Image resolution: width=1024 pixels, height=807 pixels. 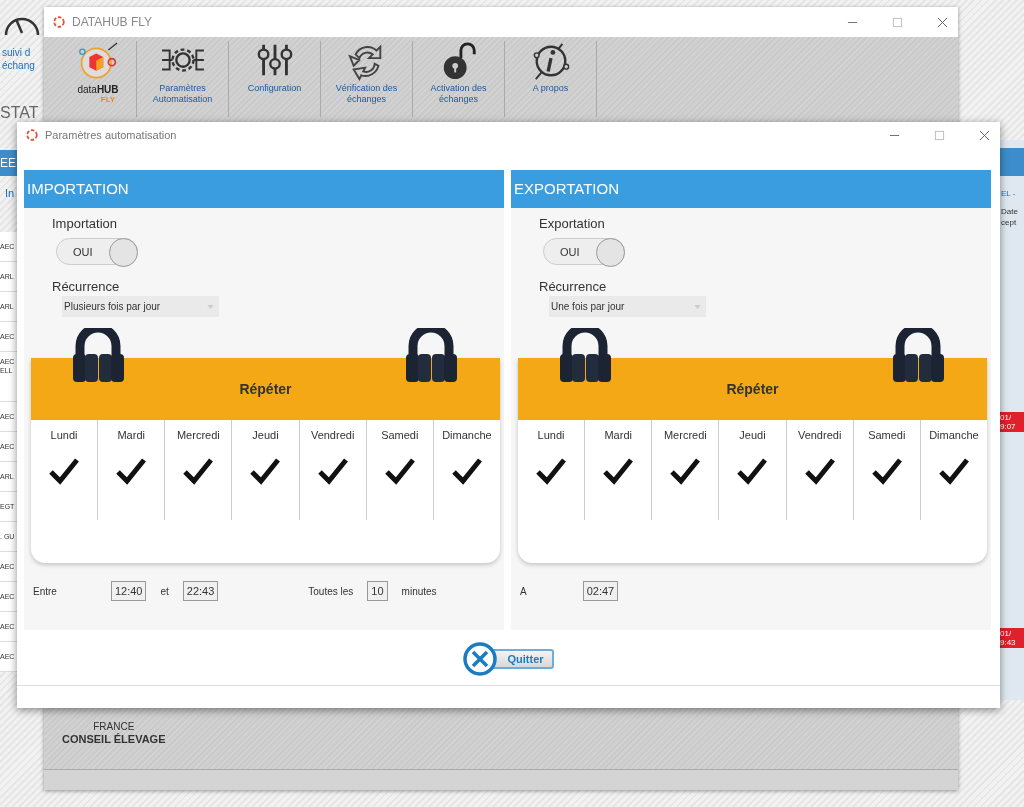 What do you see at coordinates (23, 59) in the screenshot?
I see `link-text: suivi d échang` at bounding box center [23, 59].